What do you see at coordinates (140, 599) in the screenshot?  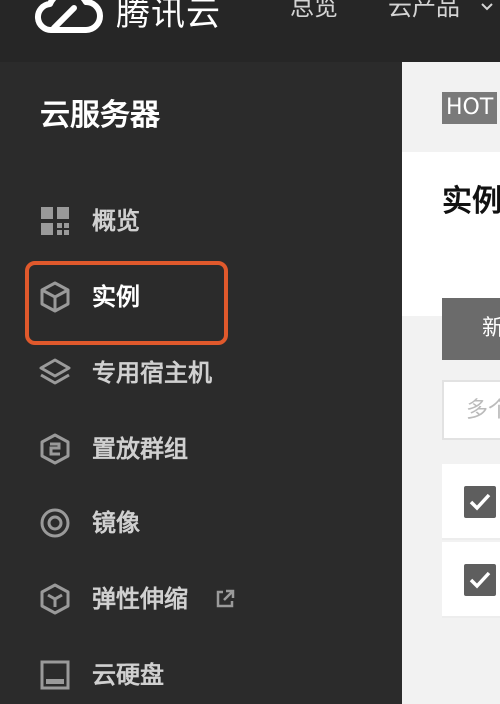 I see `sidebar-item-label: 弹性伸缩` at bounding box center [140, 599].